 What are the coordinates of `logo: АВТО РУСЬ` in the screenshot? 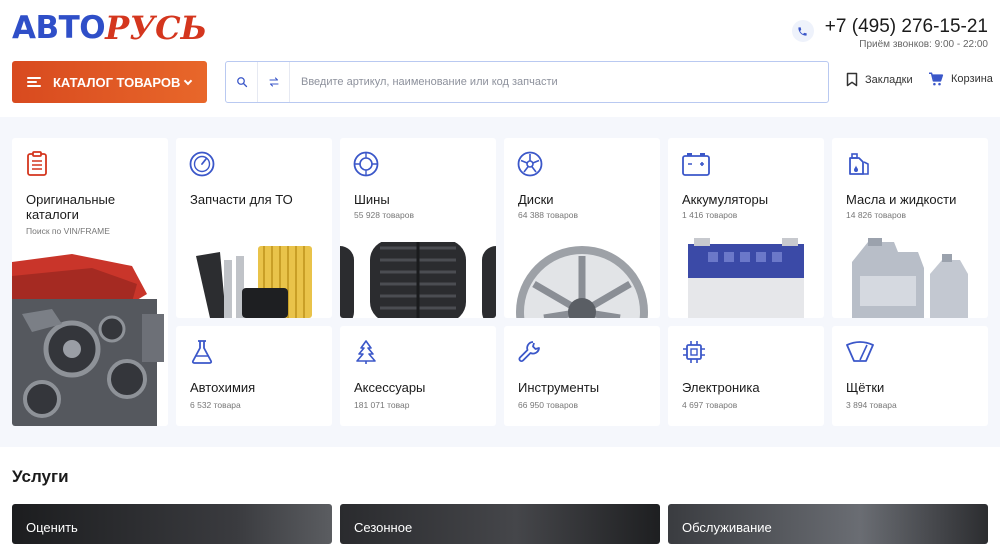 It's located at (109, 28).